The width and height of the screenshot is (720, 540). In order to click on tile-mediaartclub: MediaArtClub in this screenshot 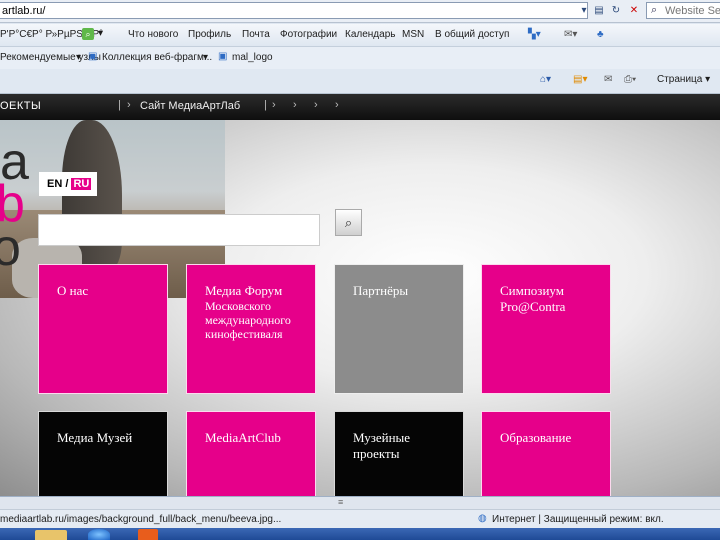, I will do `click(251, 453)`.